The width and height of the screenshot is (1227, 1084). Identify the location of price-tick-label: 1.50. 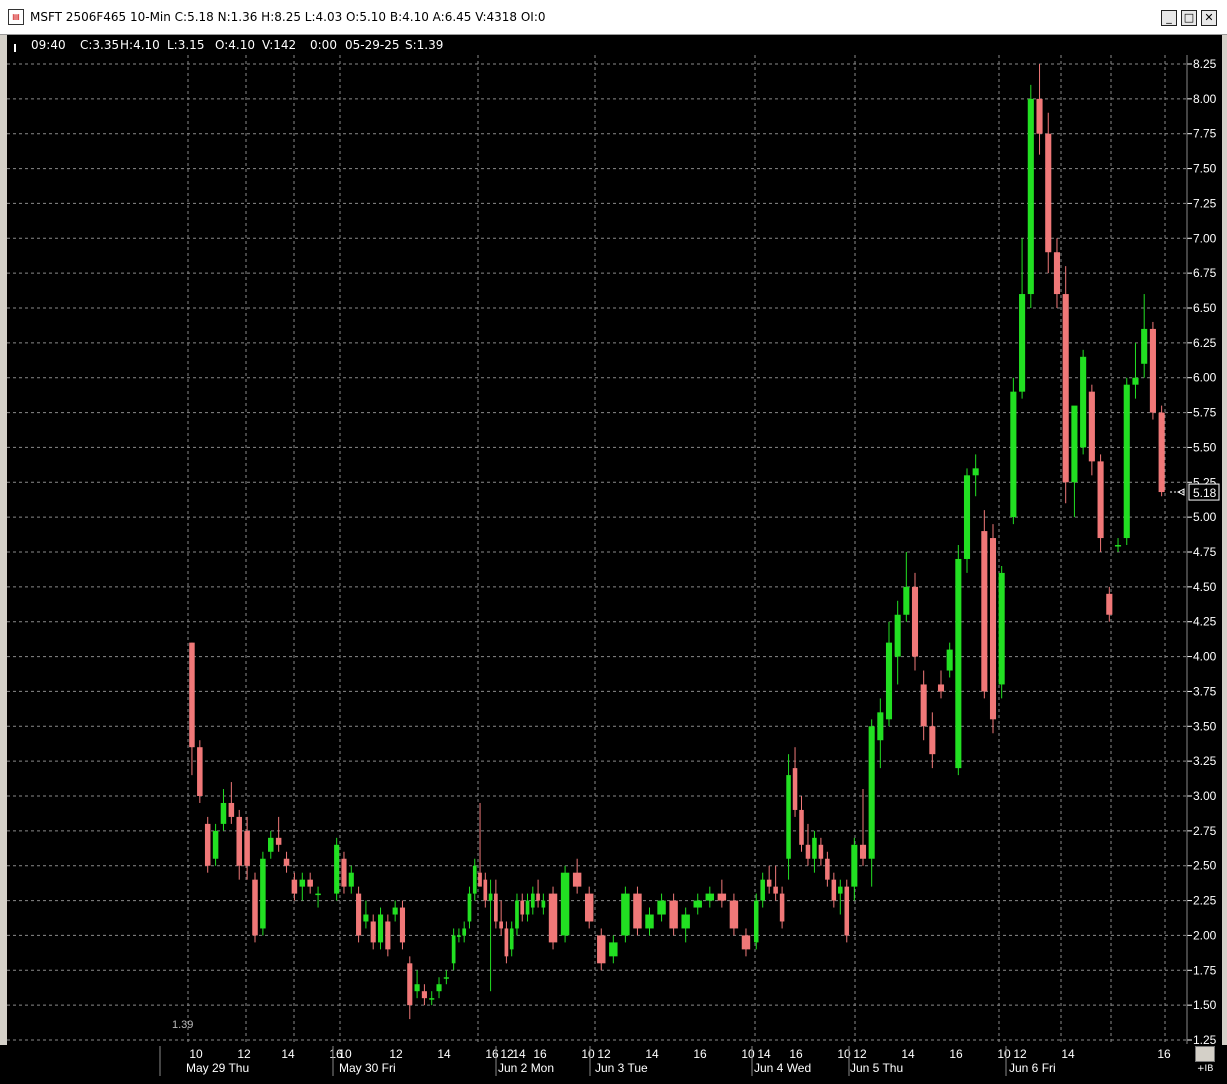
(1205, 1005).